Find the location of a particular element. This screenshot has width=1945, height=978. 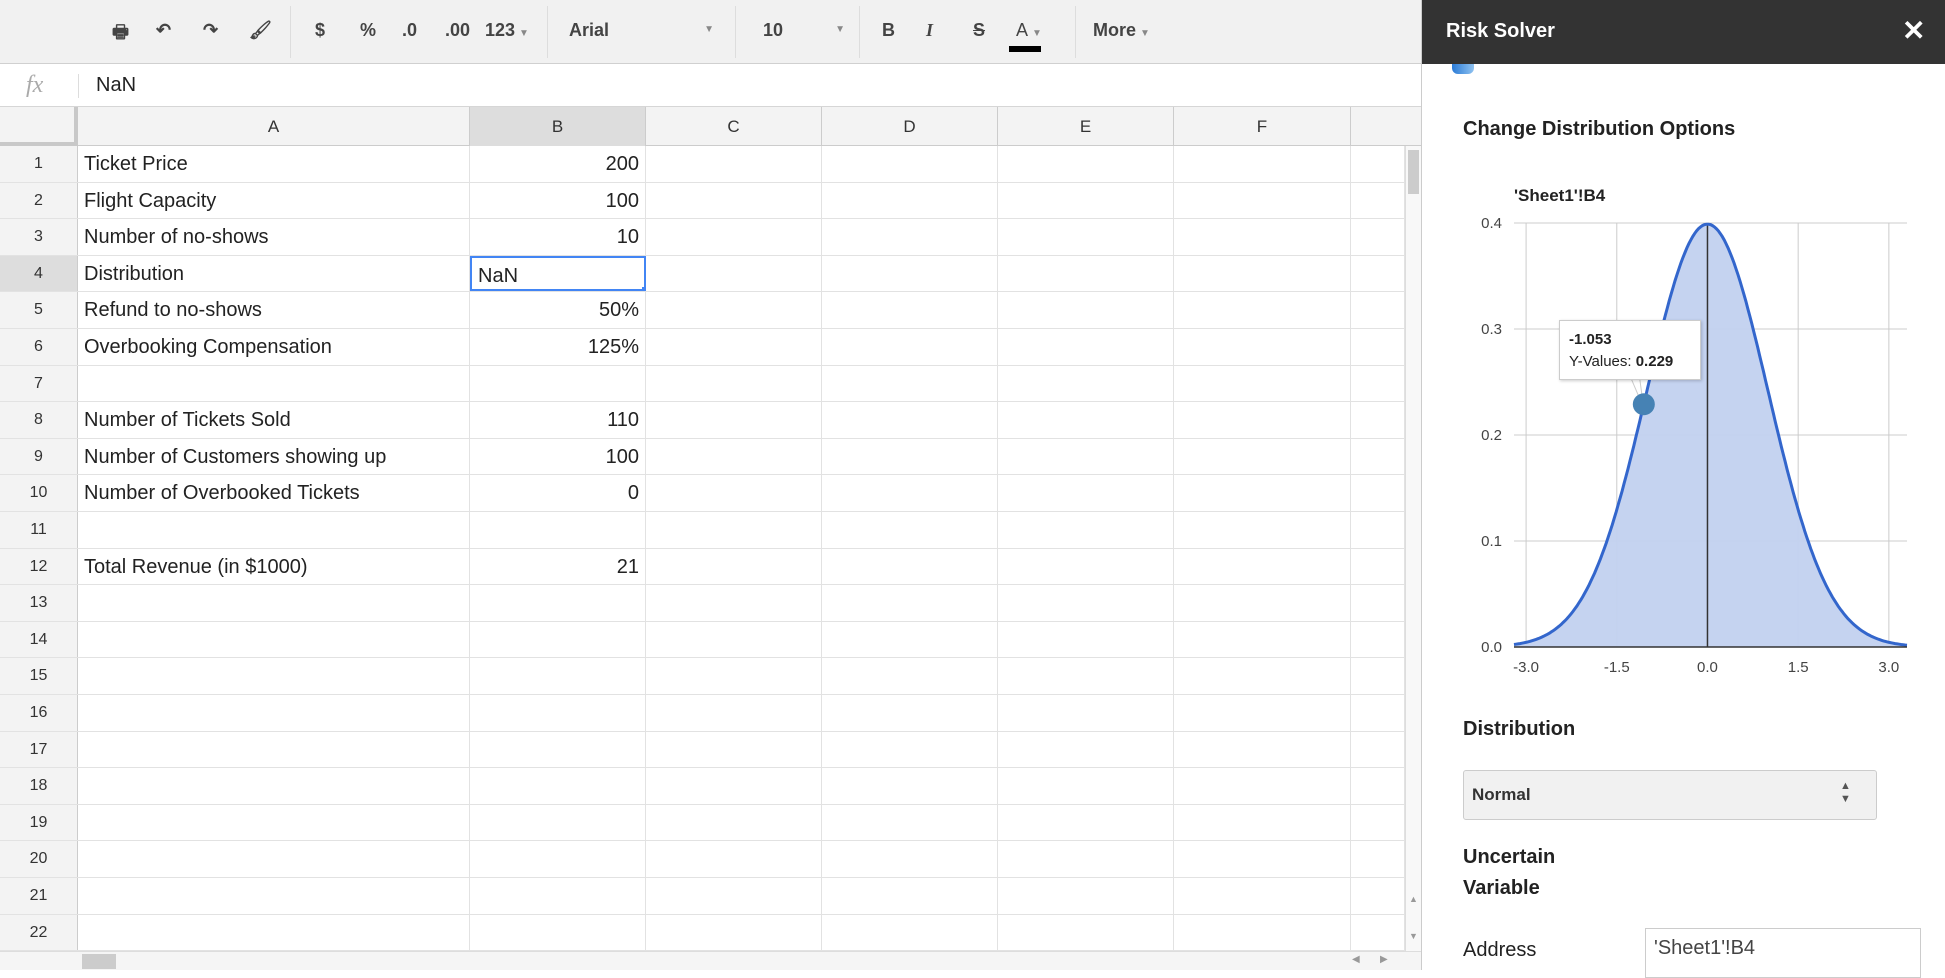

column-header-f: F is located at coordinates (1262, 126).